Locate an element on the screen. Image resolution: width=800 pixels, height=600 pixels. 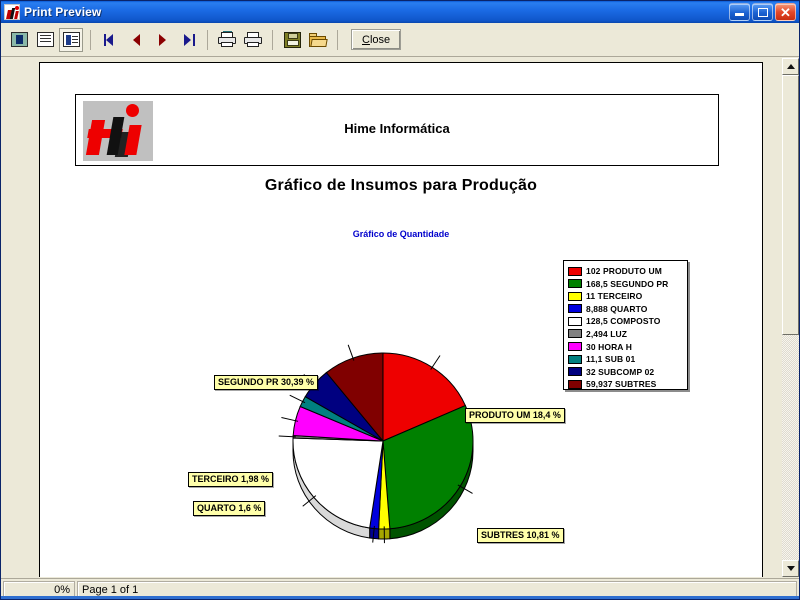
pie-callout-label: QUARTO 1,6 % is located at coordinates (229, 508).